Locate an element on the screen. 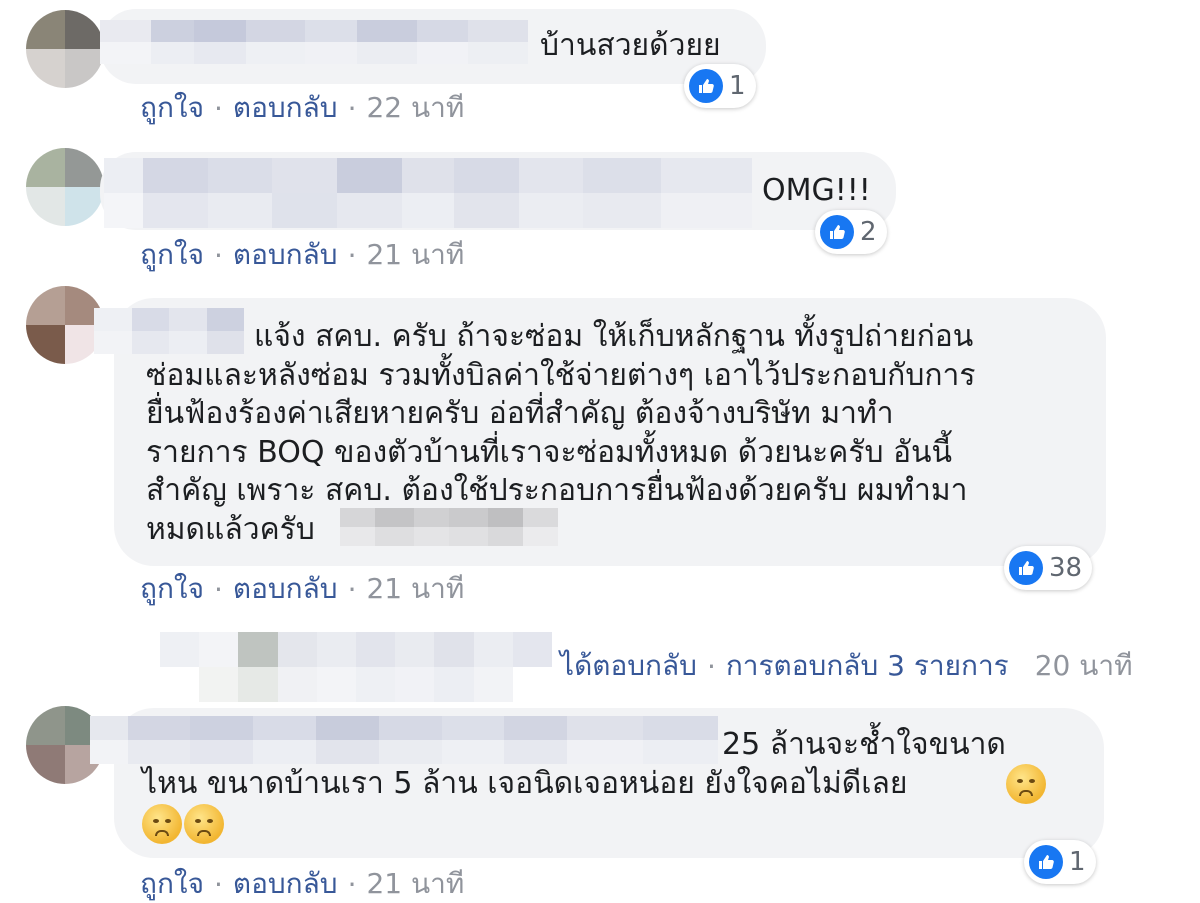 Image resolution: width=1200 pixels, height=903 pixels. comment-text-line: OMG!!! is located at coordinates (816, 190).